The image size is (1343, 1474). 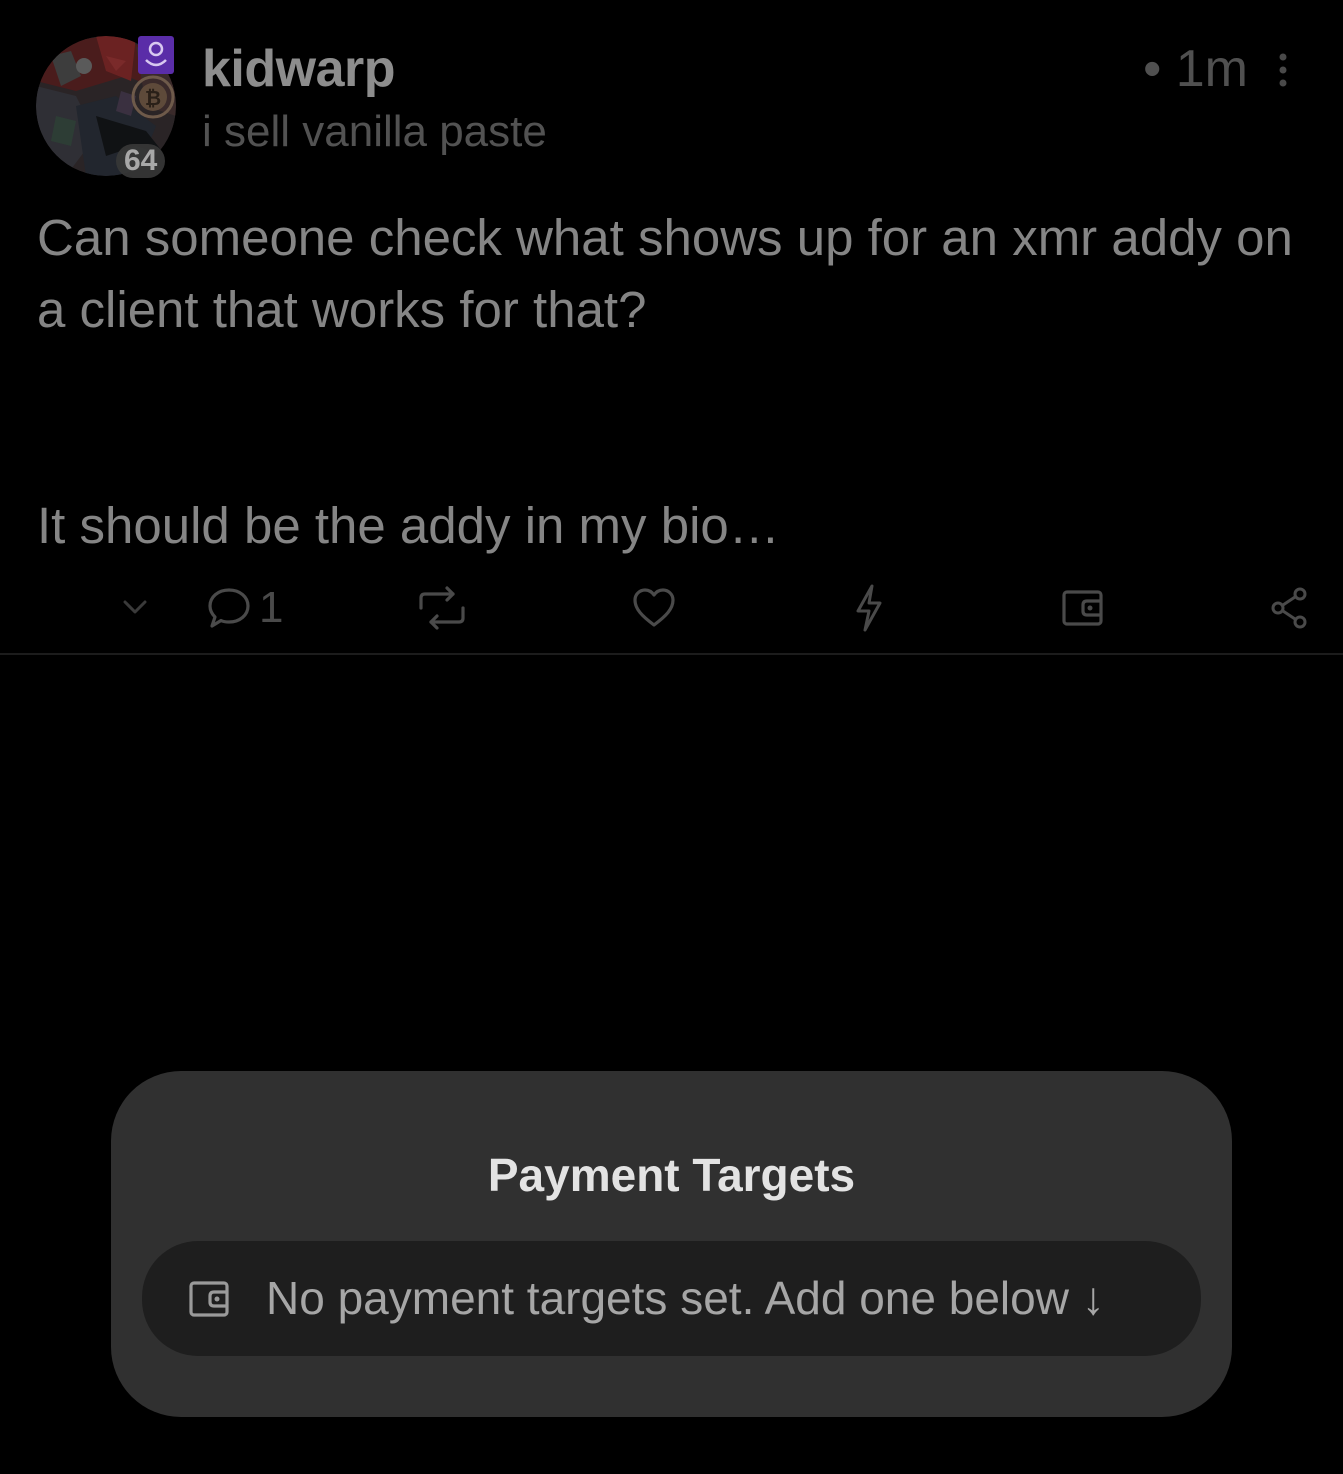 I want to click on like-icon, so click(x=654, y=608).